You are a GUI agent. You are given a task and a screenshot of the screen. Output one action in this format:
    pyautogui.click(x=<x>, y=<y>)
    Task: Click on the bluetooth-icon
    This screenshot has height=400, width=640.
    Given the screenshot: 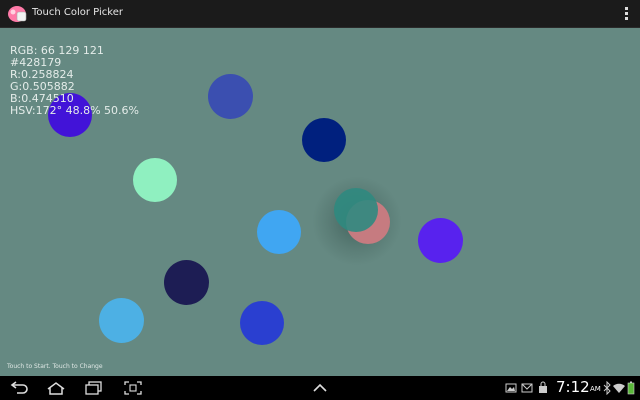 What is the action you would take?
    pyautogui.click(x=607, y=388)
    